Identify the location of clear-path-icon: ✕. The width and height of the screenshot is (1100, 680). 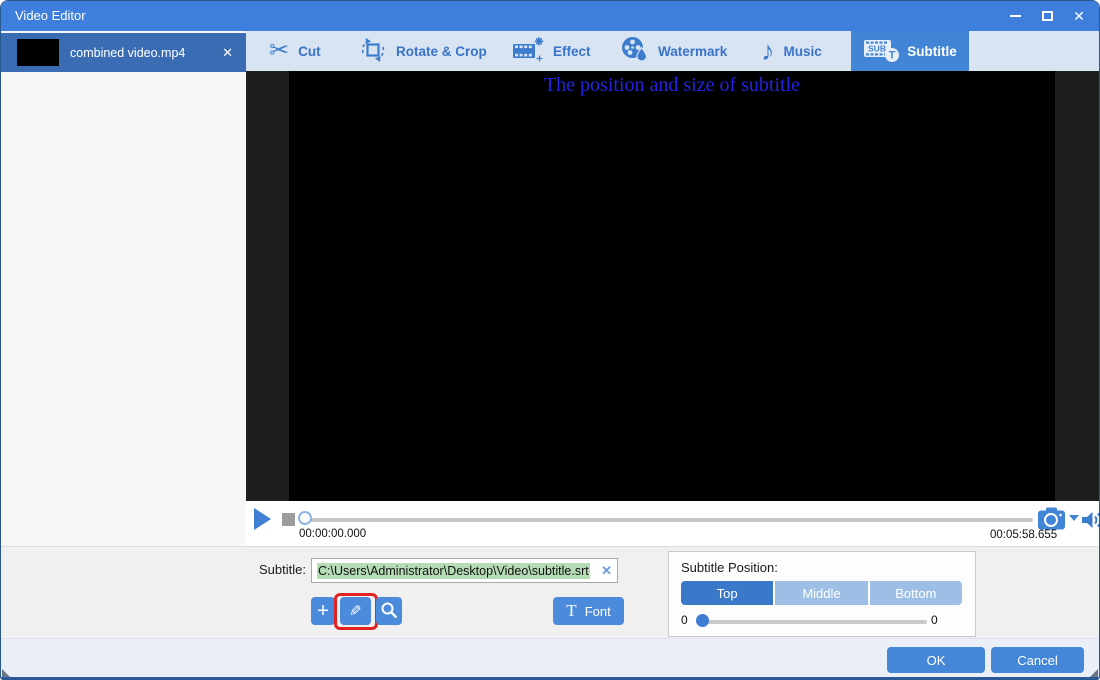
(606, 571).